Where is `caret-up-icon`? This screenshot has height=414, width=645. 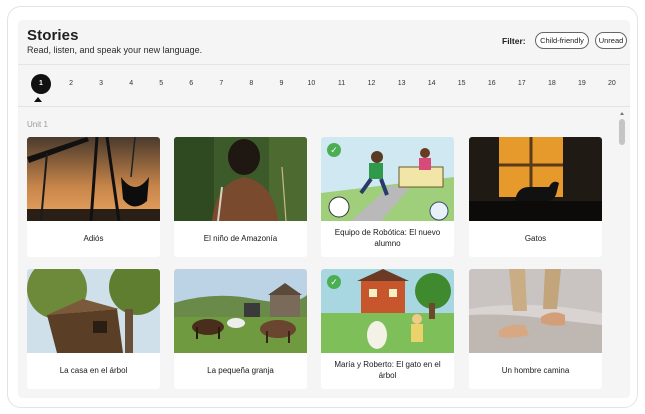
caret-up-icon is located at coordinates (38, 99).